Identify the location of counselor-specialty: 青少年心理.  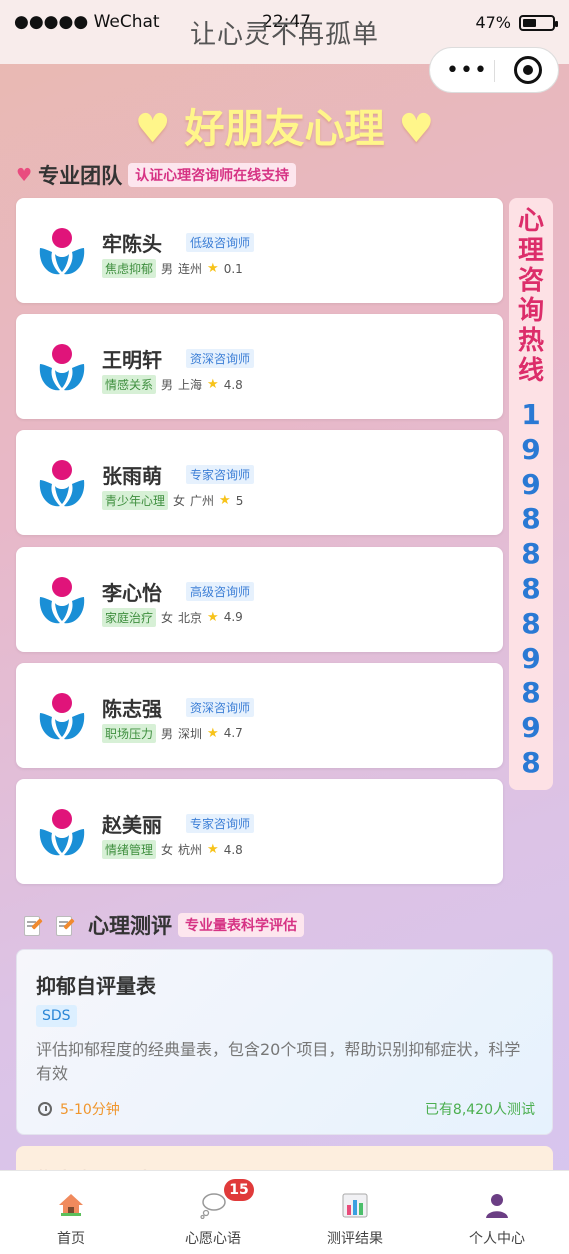
(135, 501).